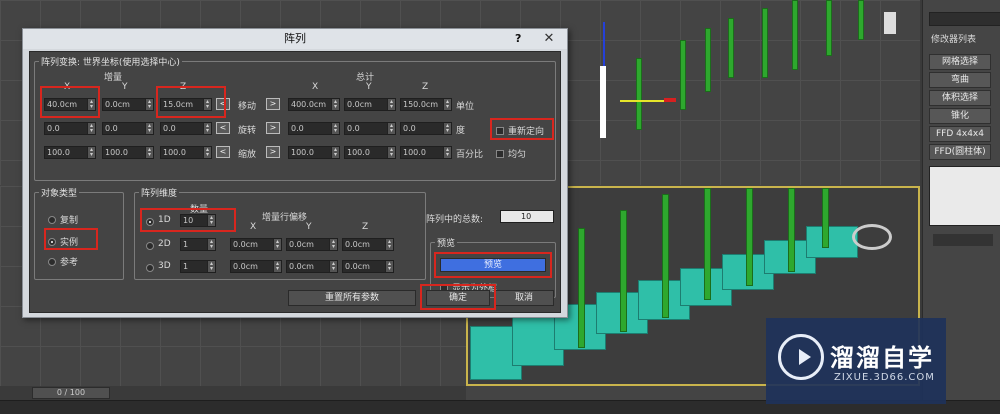 Image resolution: width=1000 pixels, height=414 pixels. What do you see at coordinates (426, 128) in the screenshot?
I see `rotate-tot-z: 0.0 ▴ ▾` at bounding box center [426, 128].